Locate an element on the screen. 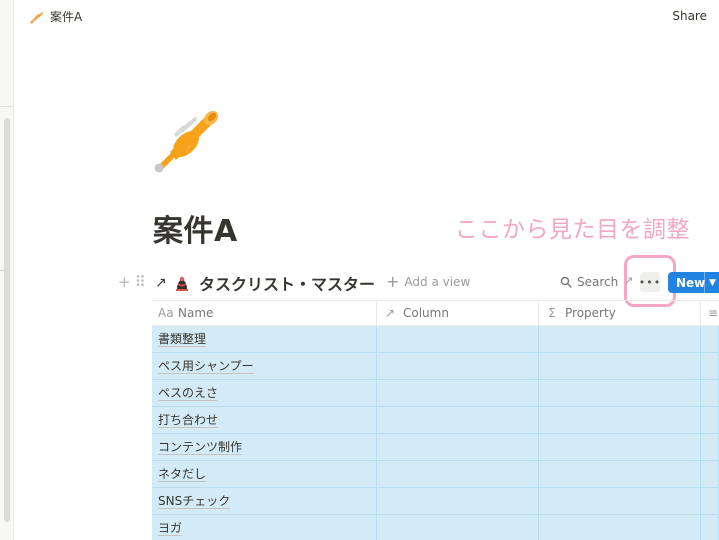  new-button: New ▼ is located at coordinates (693, 282).